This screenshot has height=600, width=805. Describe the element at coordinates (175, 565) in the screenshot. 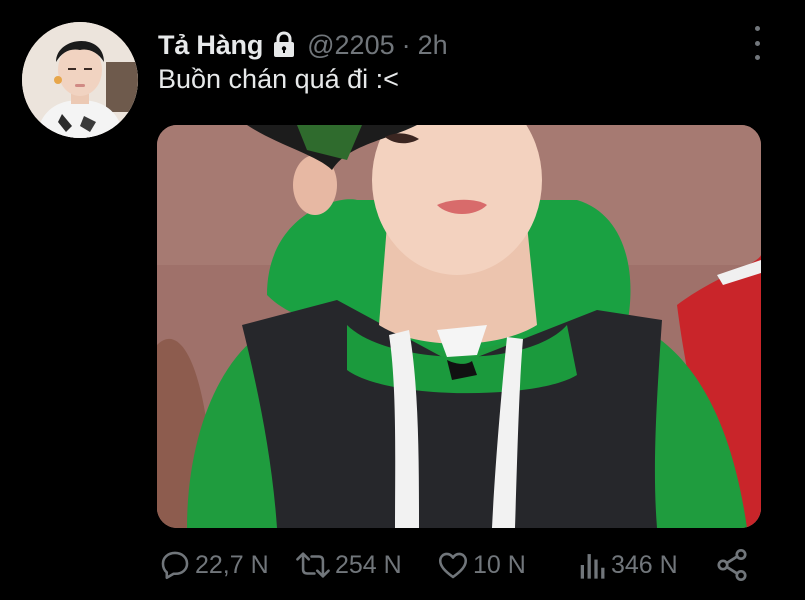

I see `reply-icon` at that location.